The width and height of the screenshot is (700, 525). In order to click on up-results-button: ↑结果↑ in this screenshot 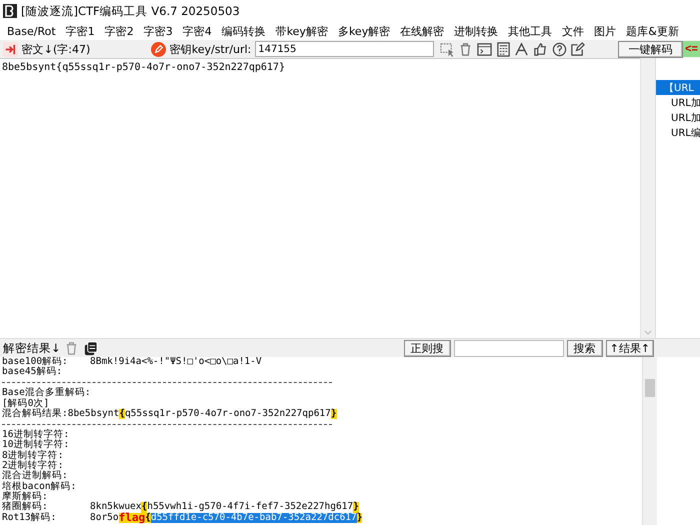, I will do `click(630, 348)`.